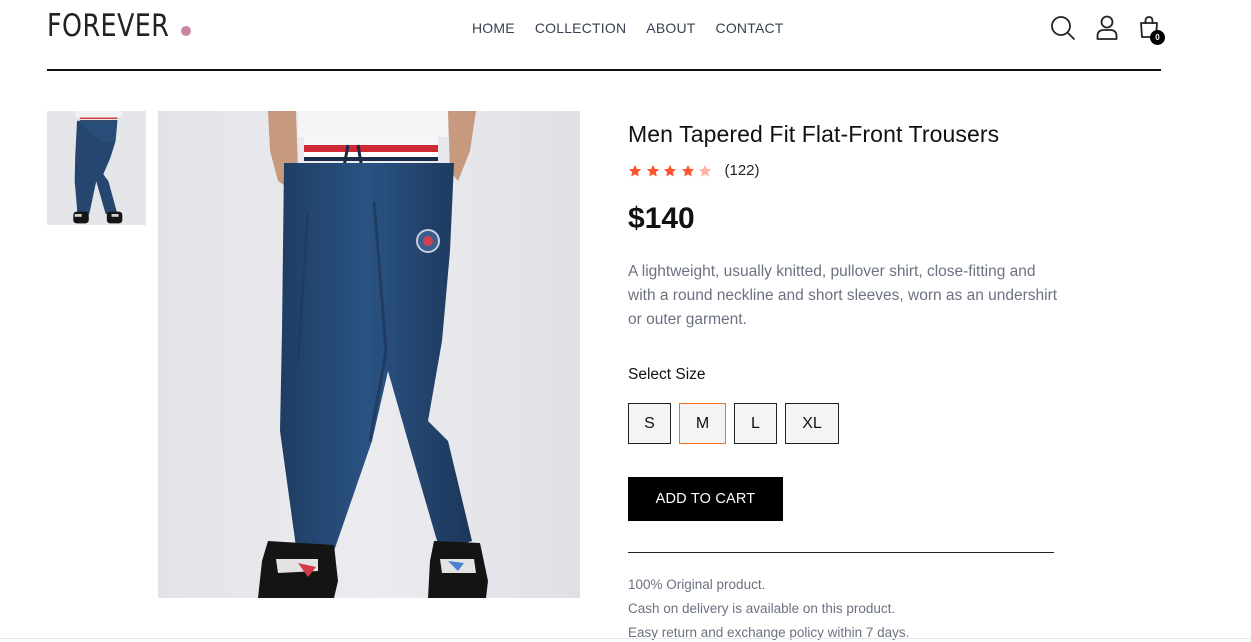  What do you see at coordinates (841, 552) in the screenshot?
I see `info-divider` at bounding box center [841, 552].